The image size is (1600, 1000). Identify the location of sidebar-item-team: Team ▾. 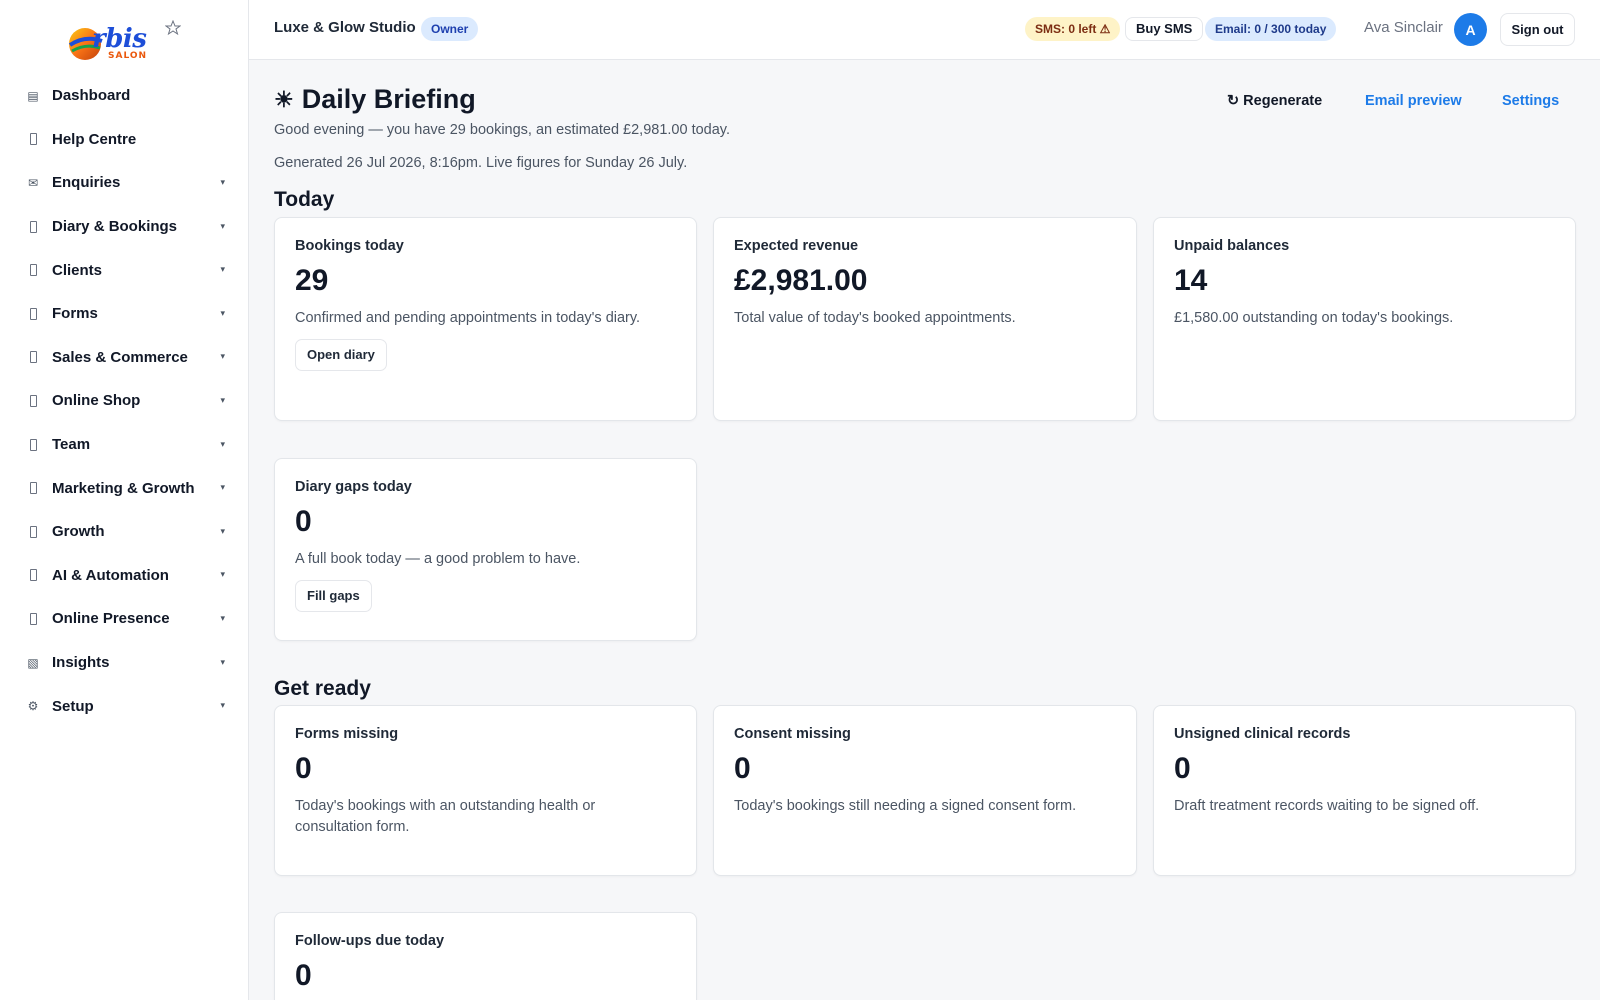
(124, 445).